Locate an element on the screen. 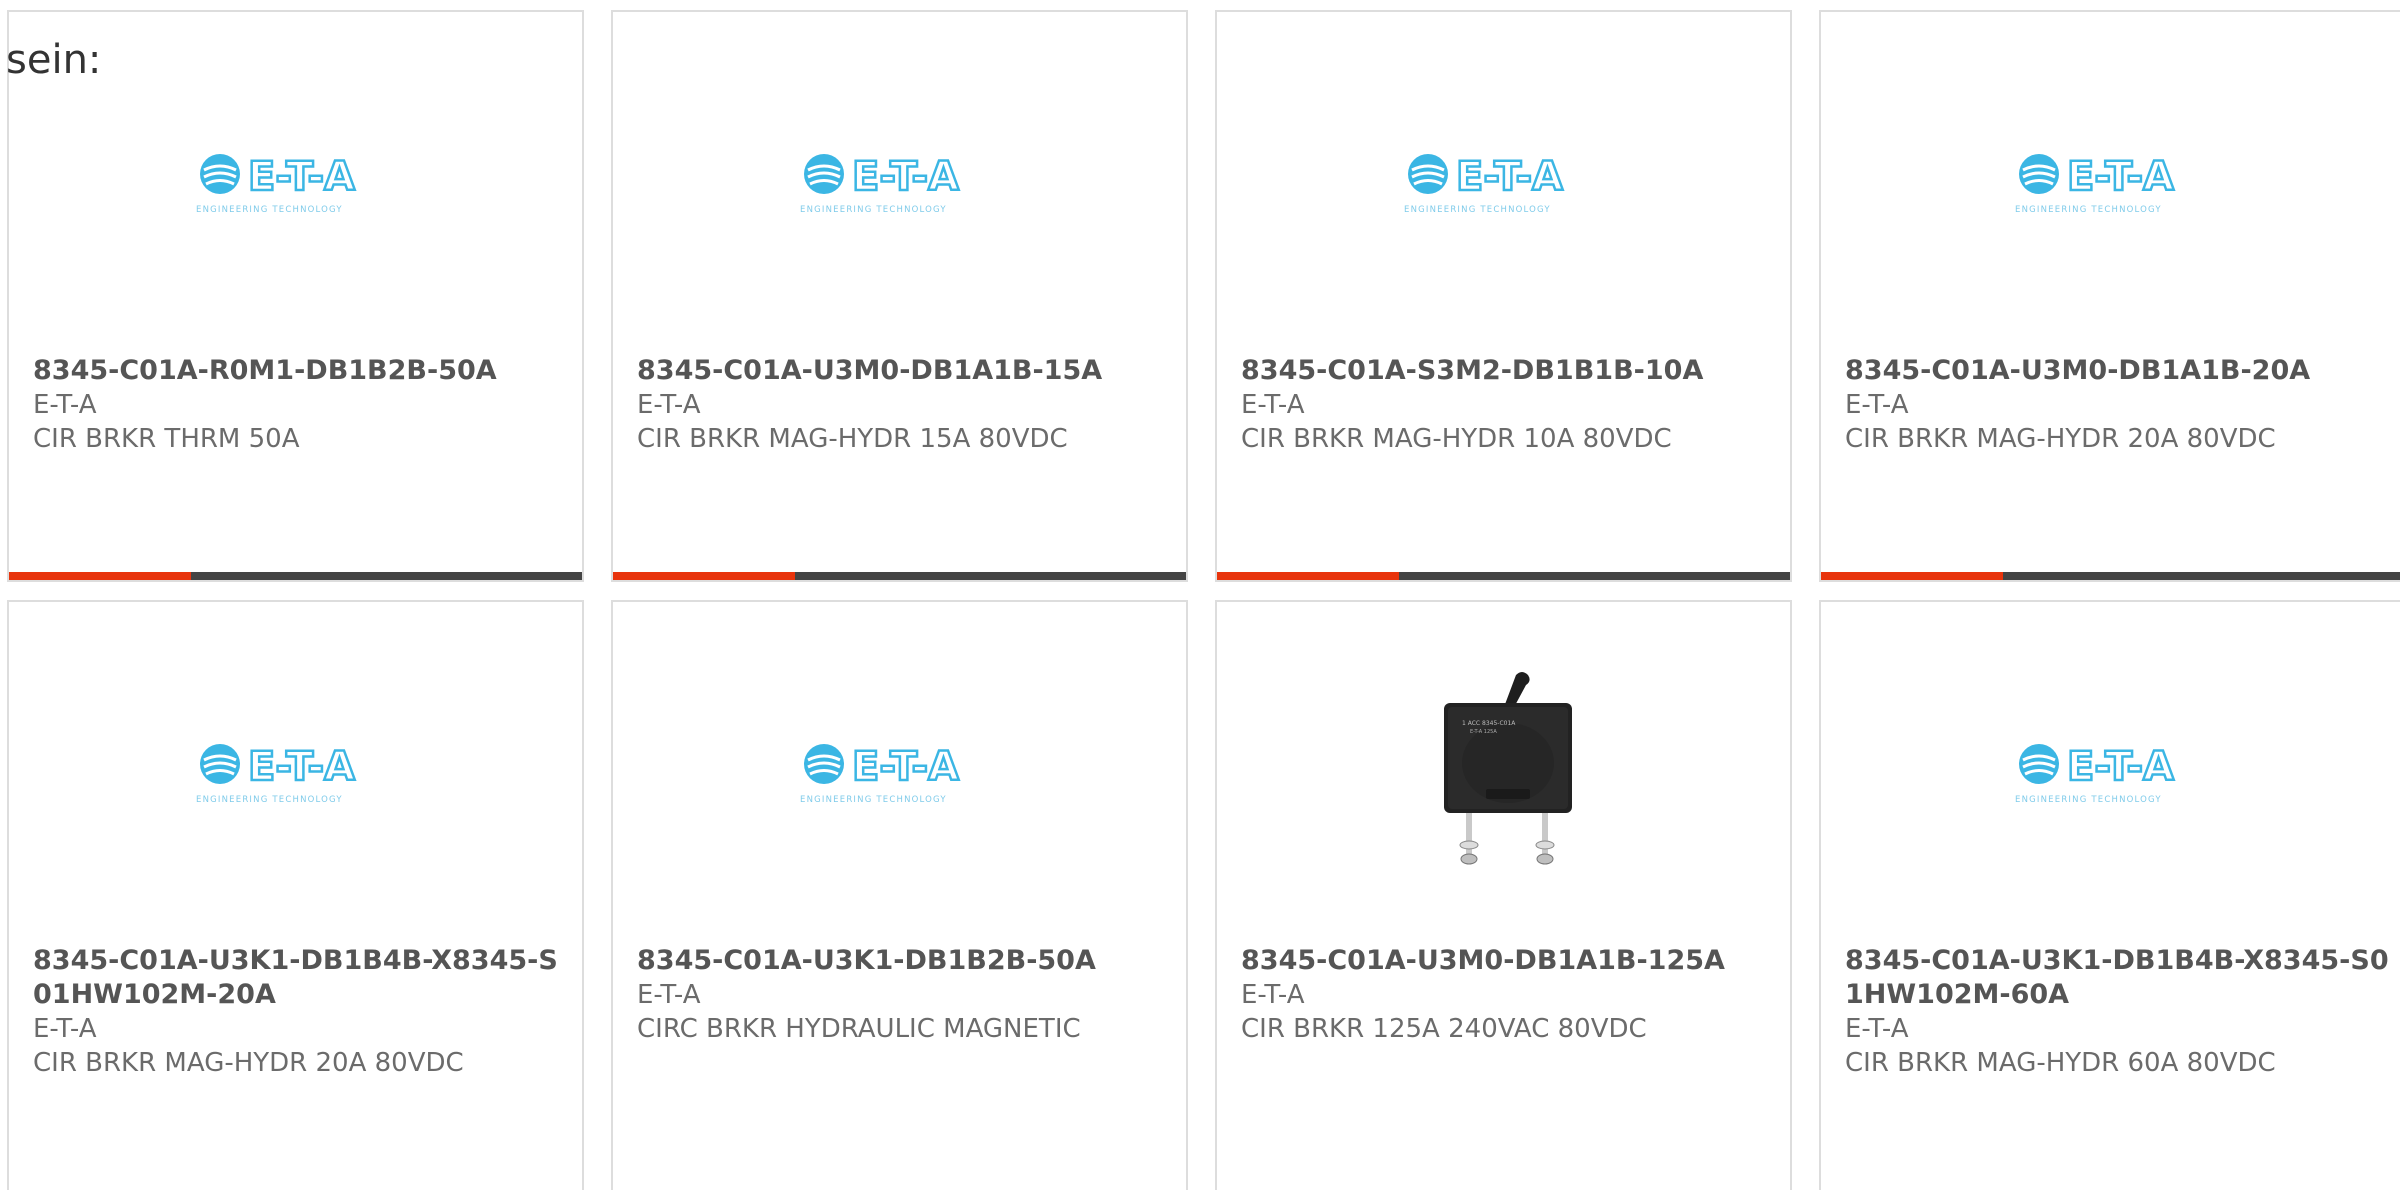 The image size is (2400, 1190). circuit-breaker-photo: 1 ACC 8345-C01A E-T-A 125A is located at coordinates (1504, 772).